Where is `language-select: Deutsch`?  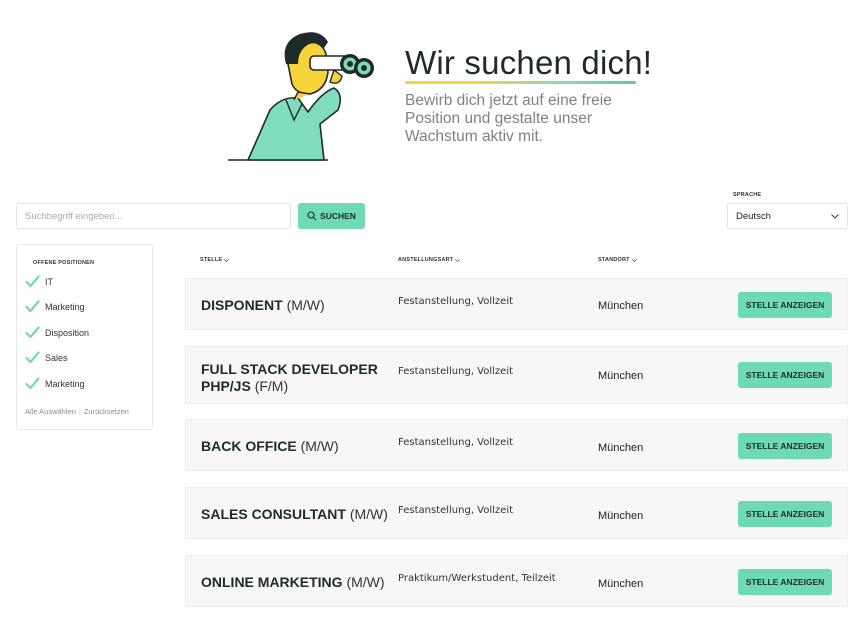 language-select: Deutsch is located at coordinates (787, 216).